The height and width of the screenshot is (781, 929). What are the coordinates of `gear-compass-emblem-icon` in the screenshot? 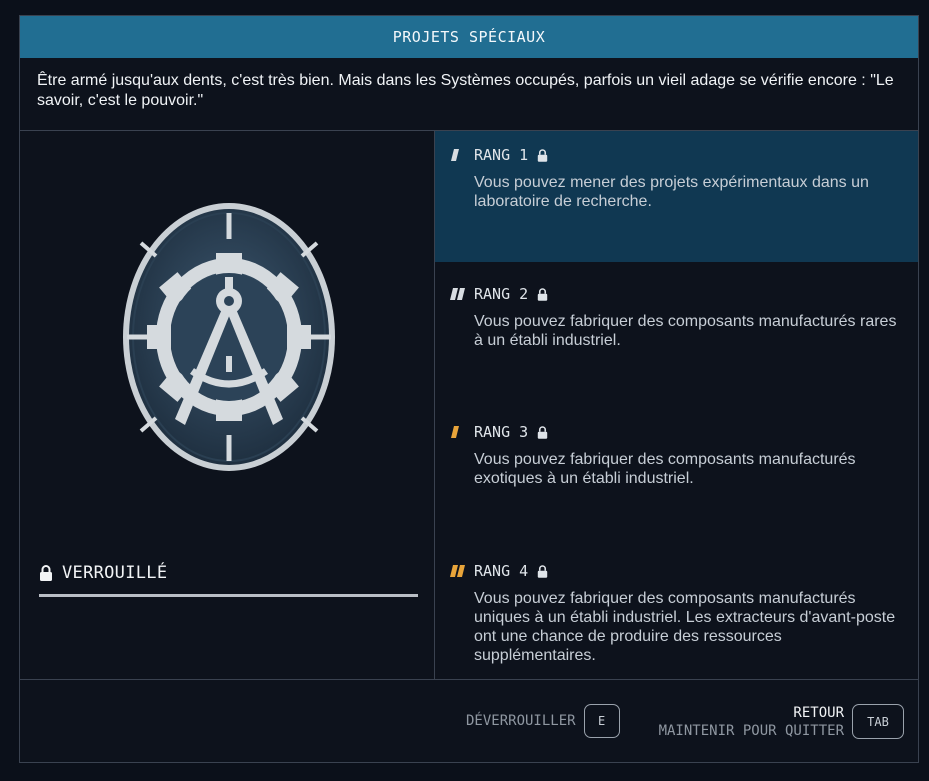 It's located at (229, 337).